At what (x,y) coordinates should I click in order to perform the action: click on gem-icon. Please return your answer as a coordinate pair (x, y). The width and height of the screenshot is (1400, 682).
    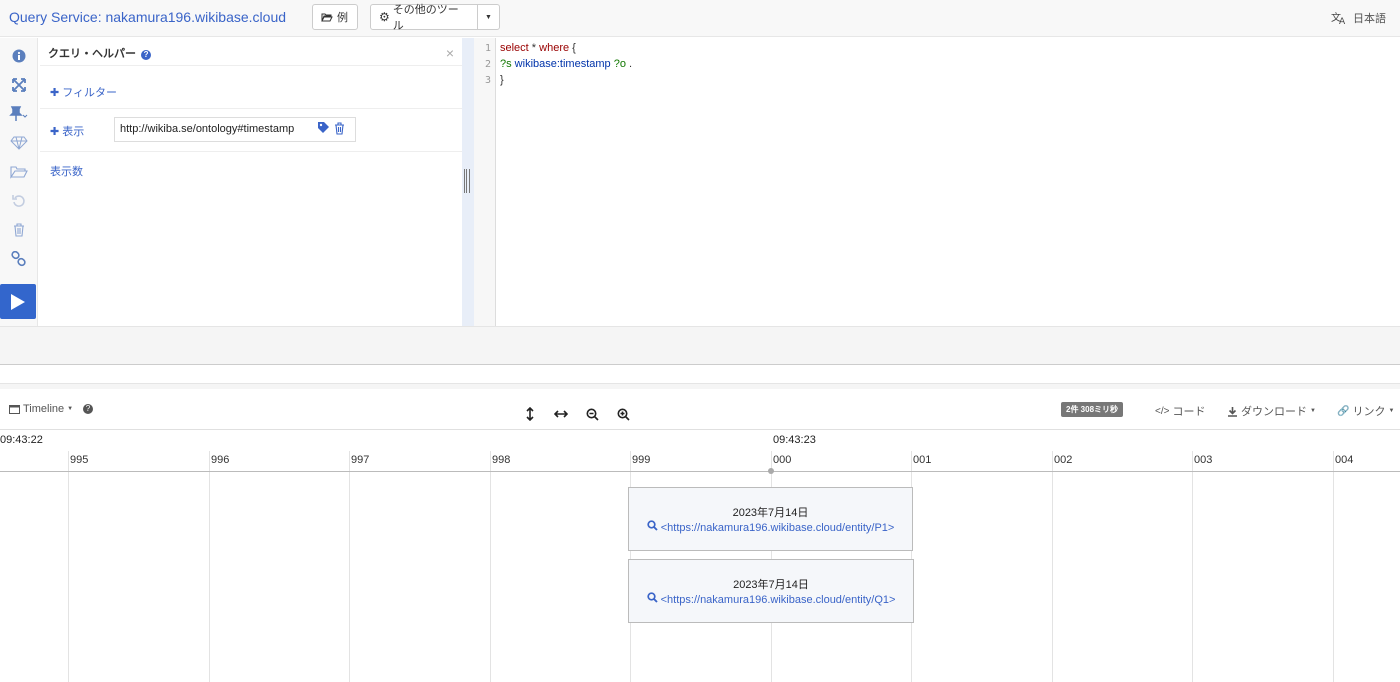
    Looking at the image, I should click on (19, 143).